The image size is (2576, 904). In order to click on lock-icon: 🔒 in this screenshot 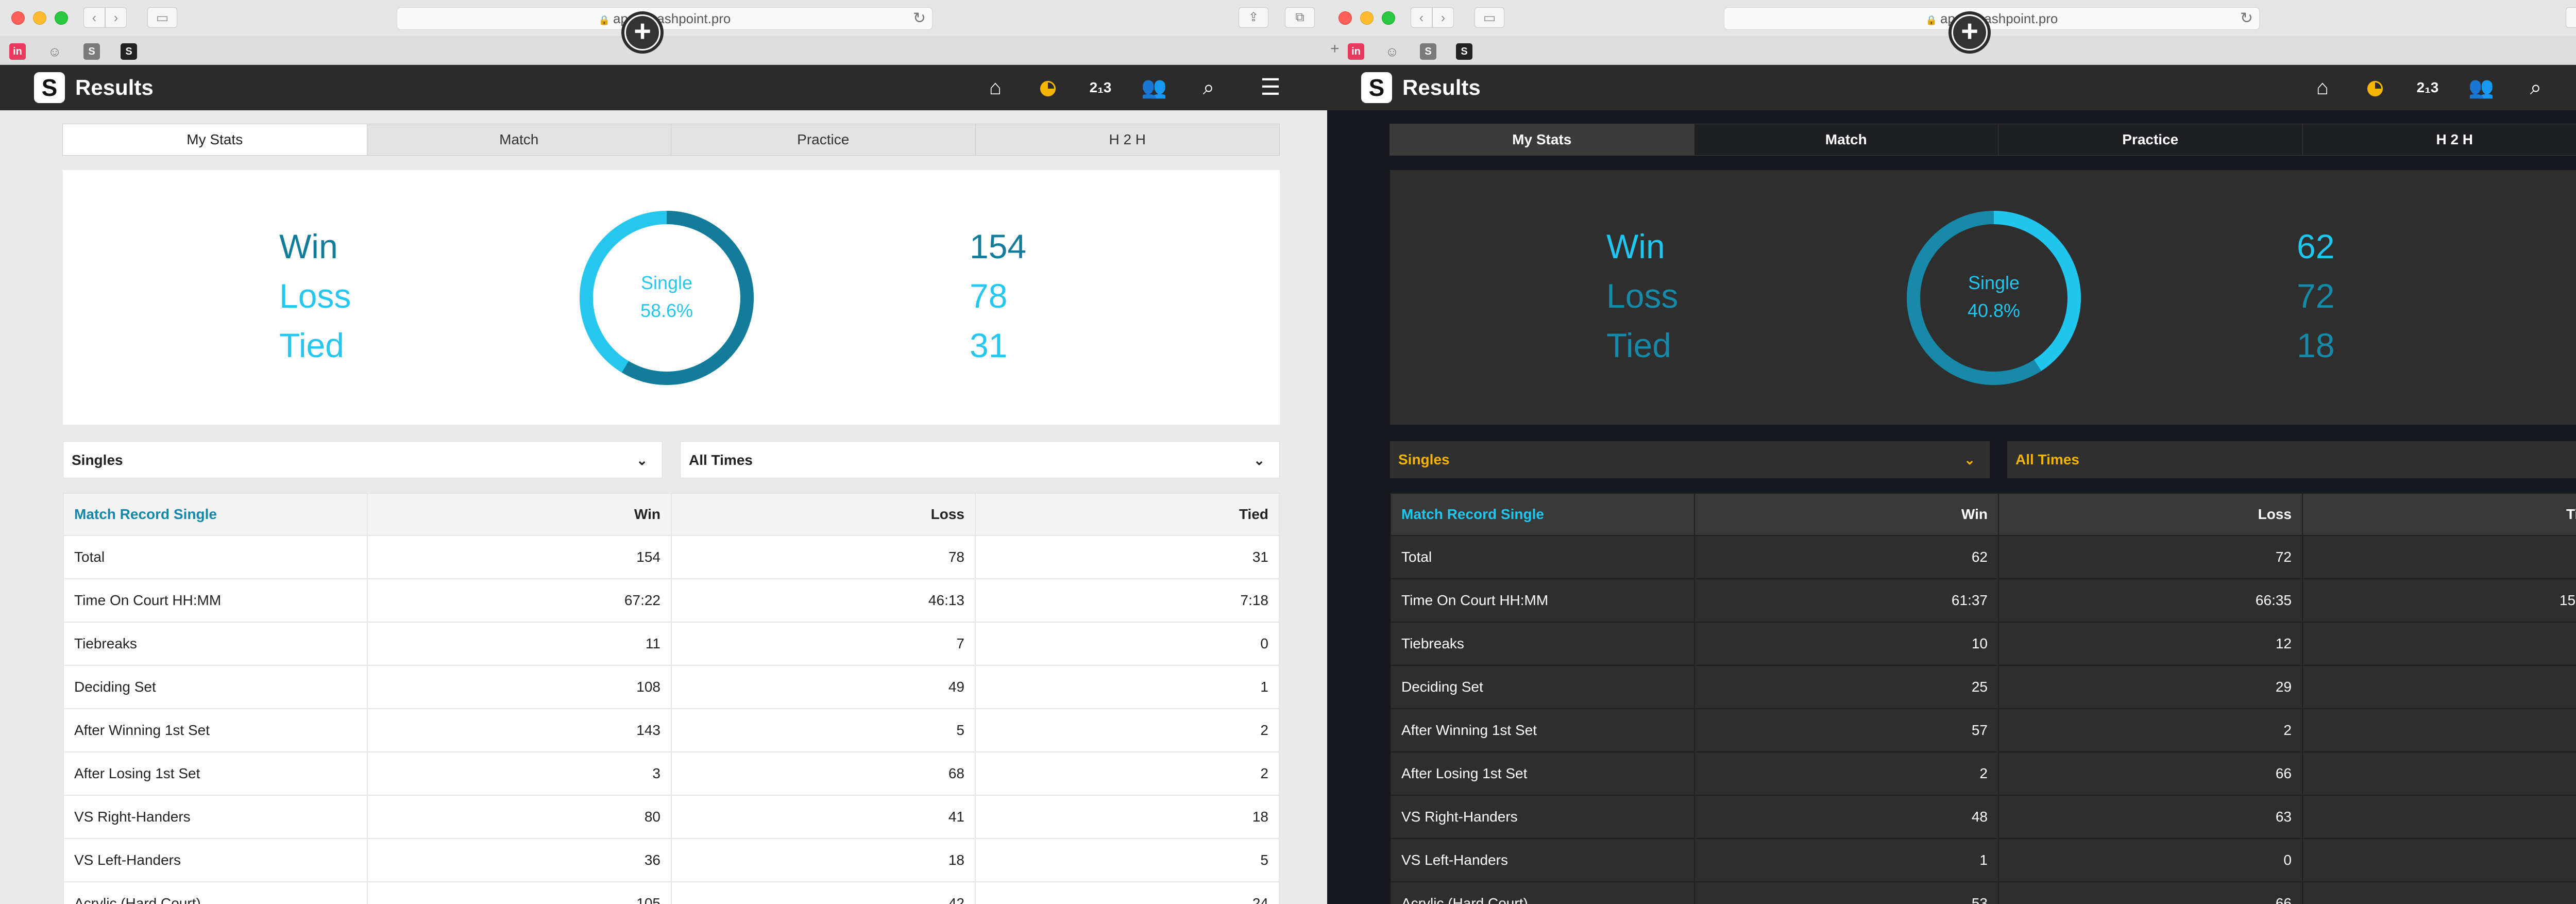, I will do `click(604, 20)`.